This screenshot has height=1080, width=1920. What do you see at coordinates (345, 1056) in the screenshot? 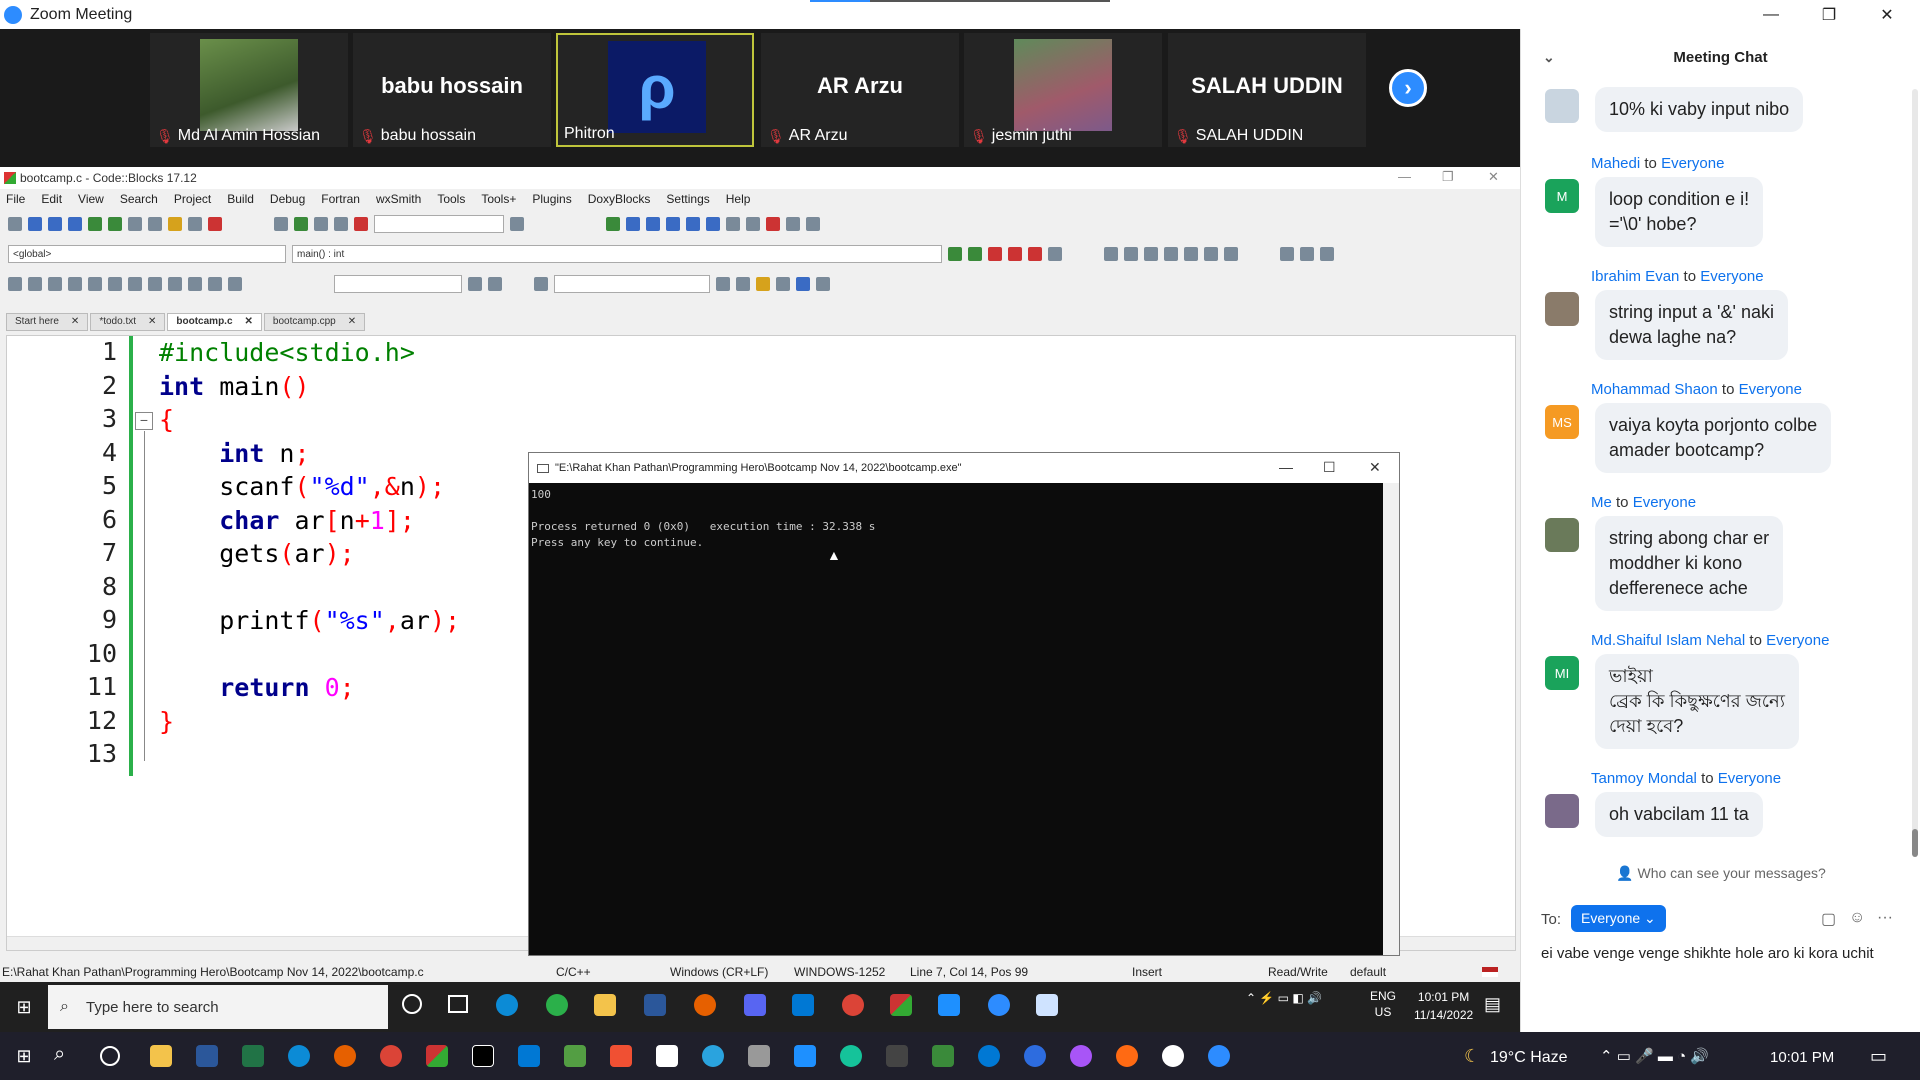
I see `firefox-icon` at bounding box center [345, 1056].